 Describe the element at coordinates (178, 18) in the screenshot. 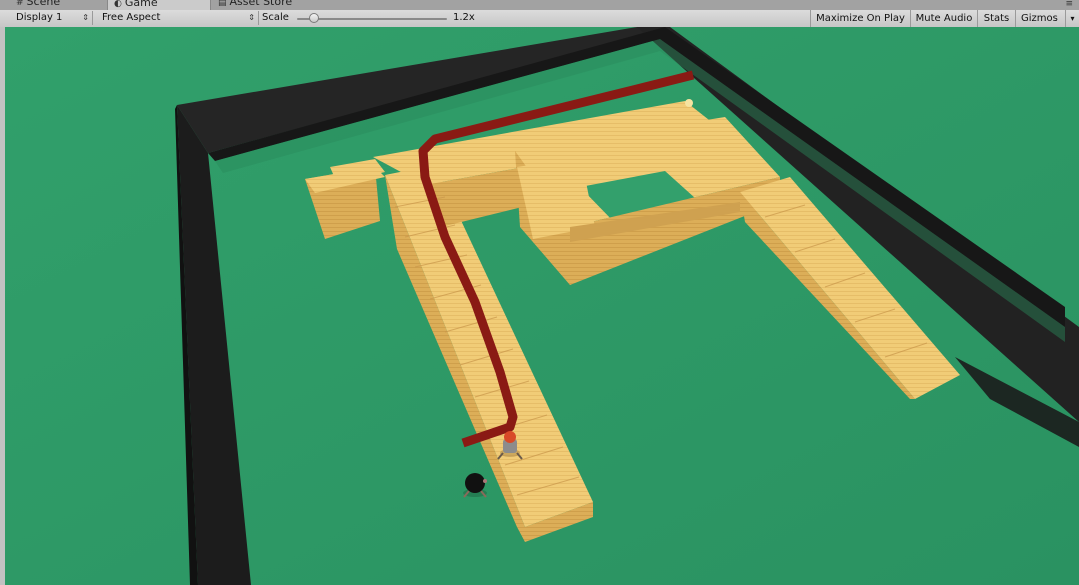

I see `aspect-dropdown: Free Aspect ⇕` at that location.